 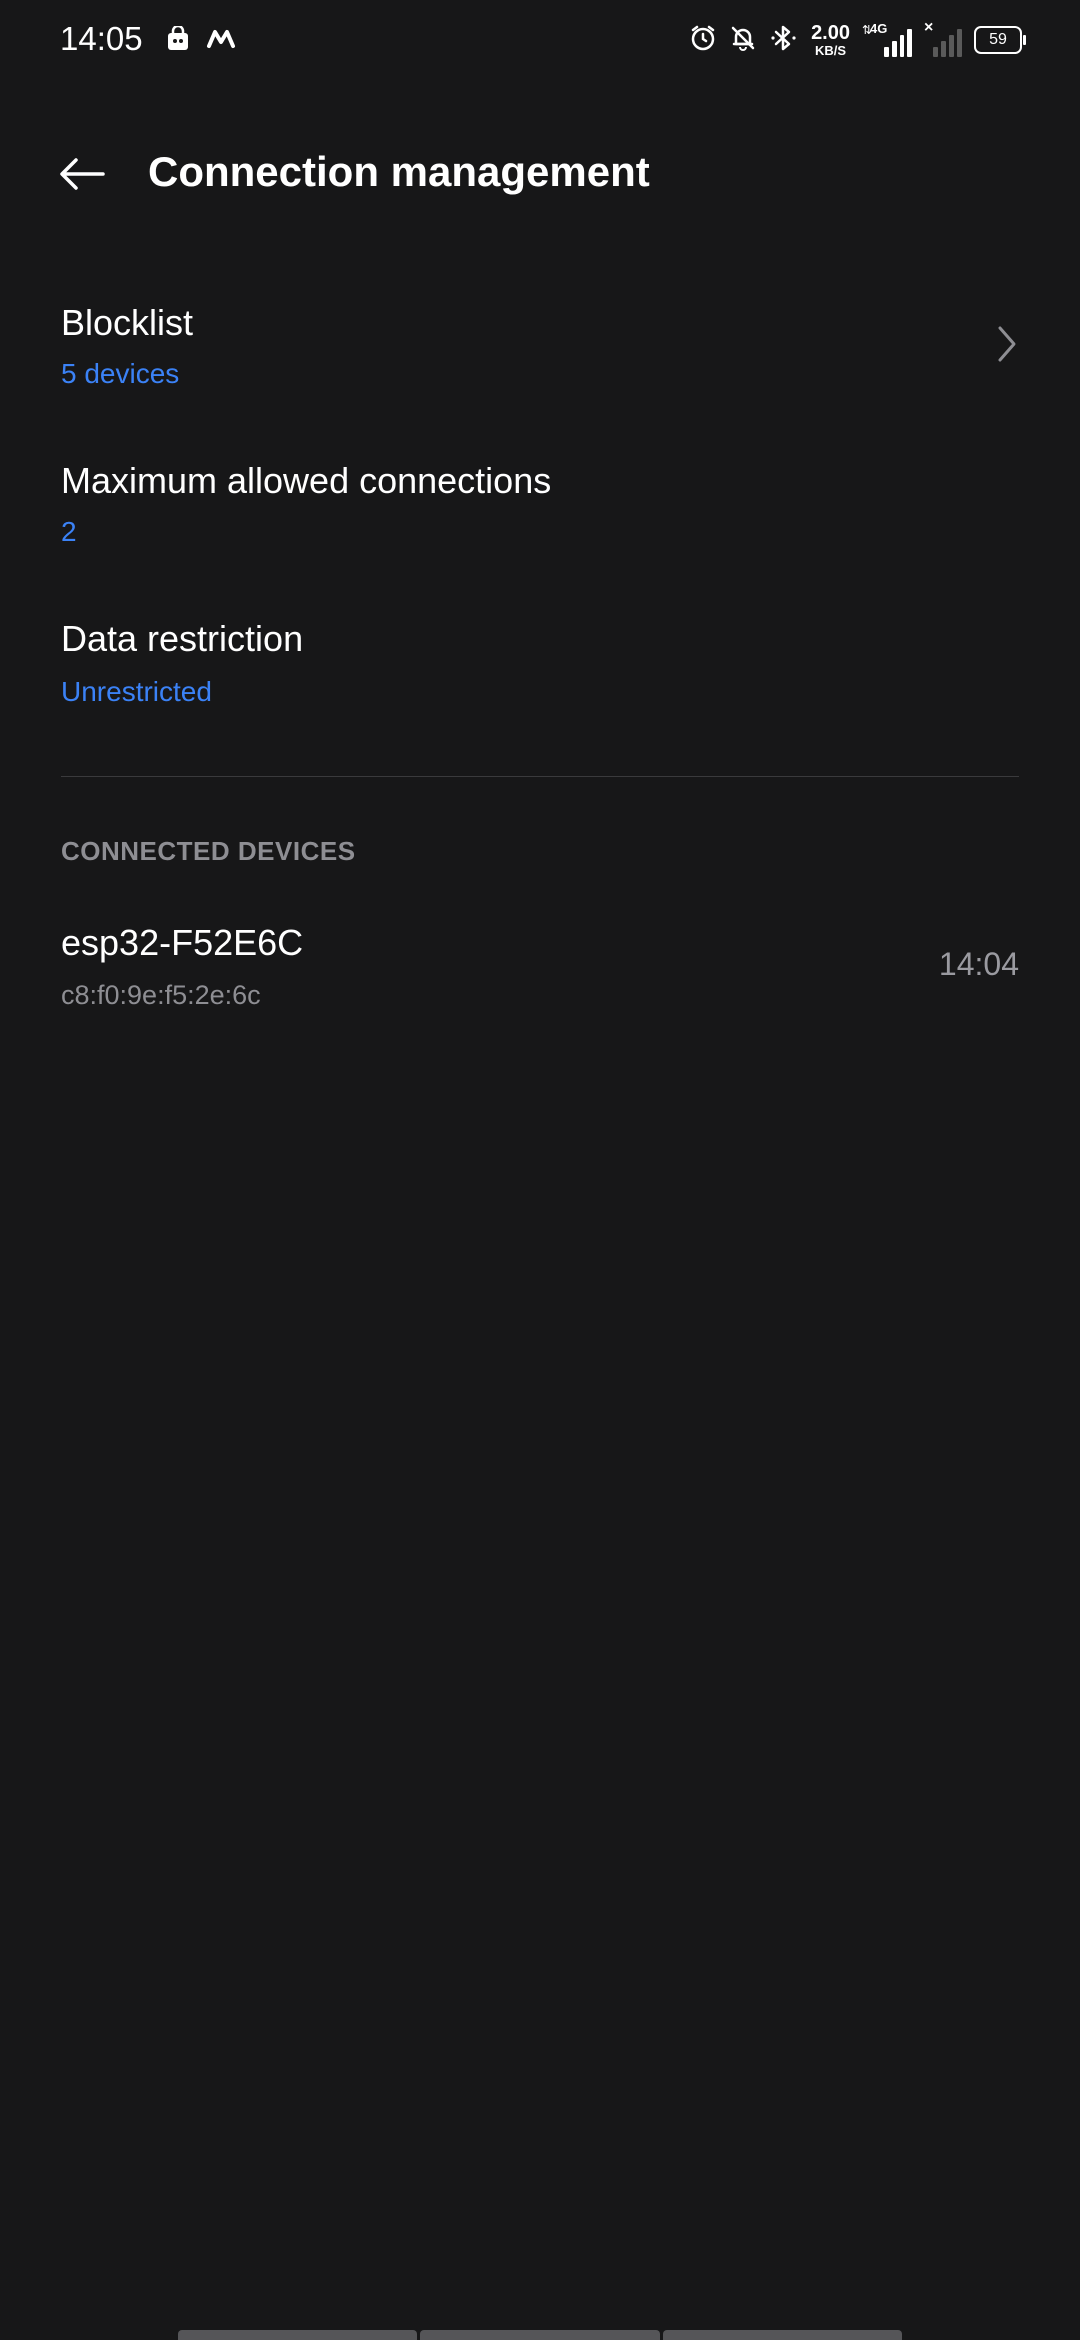 I want to click on navigation-handle, so click(x=540, y=2335).